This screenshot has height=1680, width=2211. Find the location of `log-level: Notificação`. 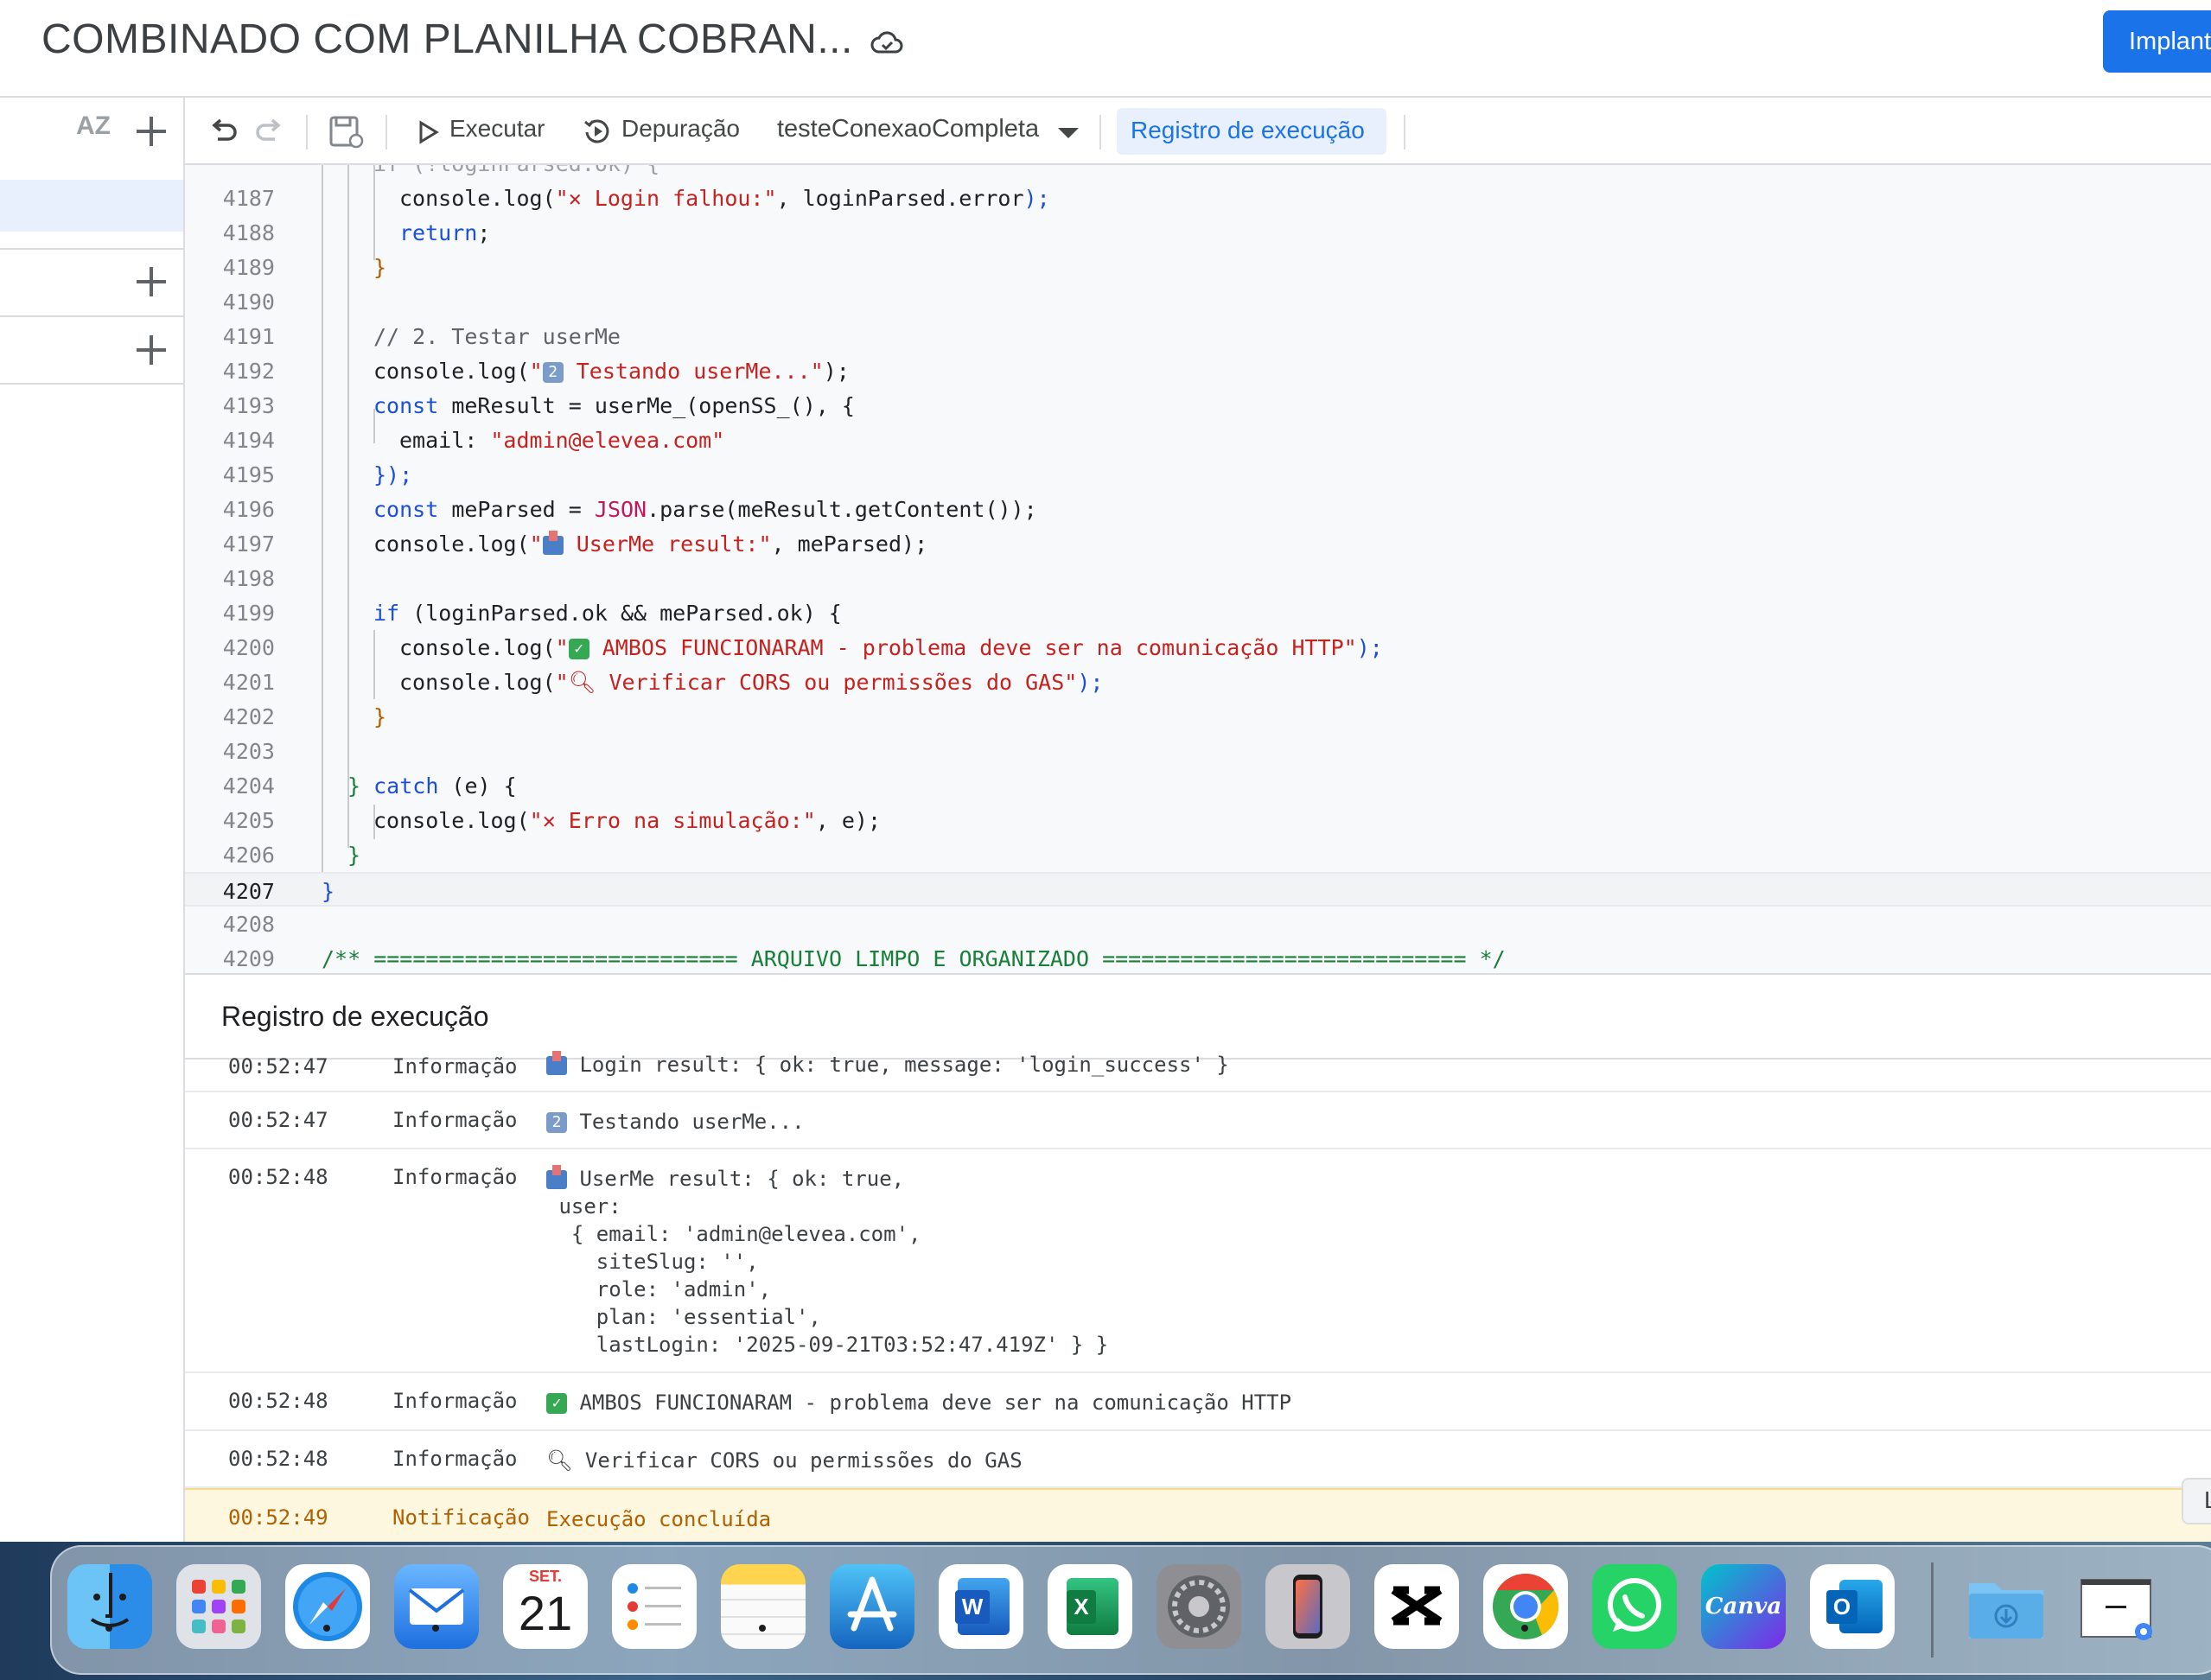

log-level: Notificação is located at coordinates (461, 1517).